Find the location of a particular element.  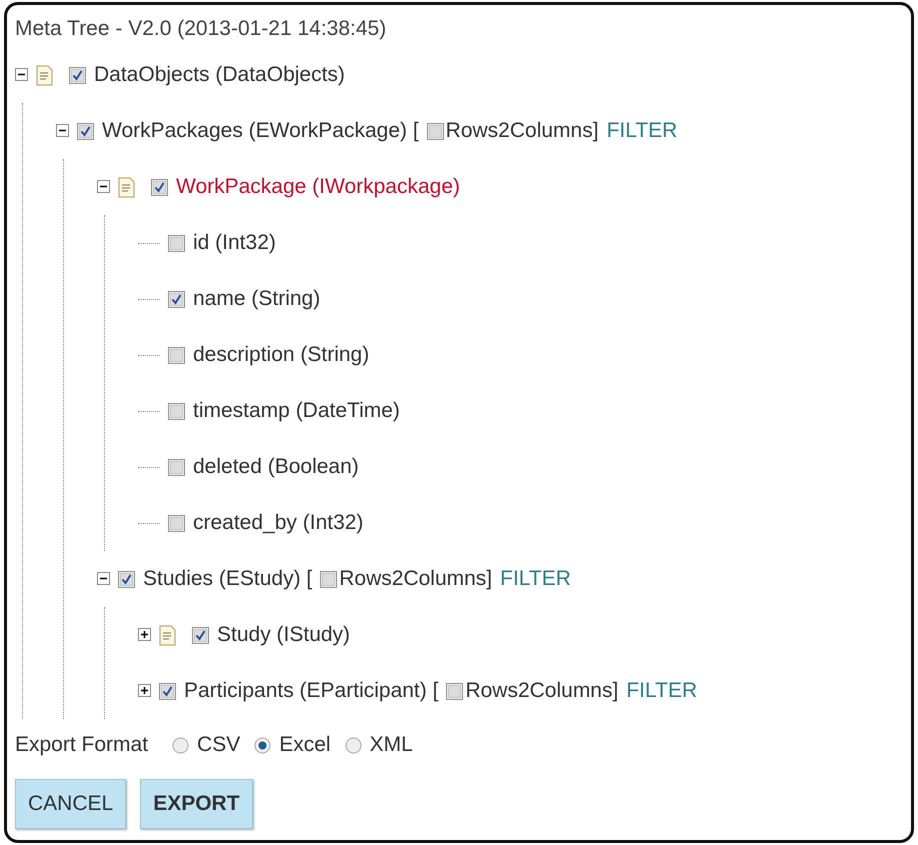

node-label: id (Int32) is located at coordinates (234, 243).